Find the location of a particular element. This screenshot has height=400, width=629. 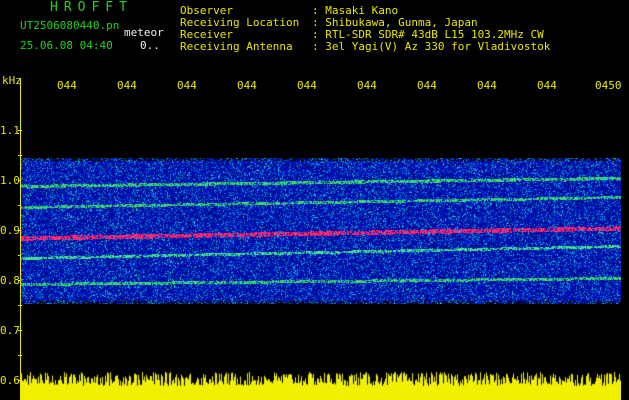

time-tick-label: 0450 is located at coordinates (608, 85).